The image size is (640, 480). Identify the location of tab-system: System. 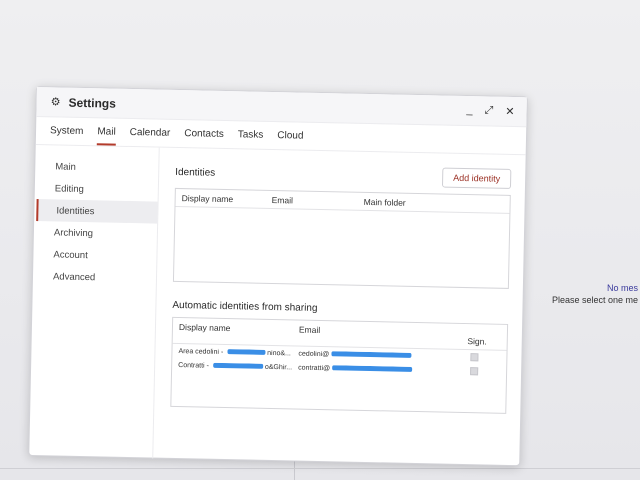
(67, 135).